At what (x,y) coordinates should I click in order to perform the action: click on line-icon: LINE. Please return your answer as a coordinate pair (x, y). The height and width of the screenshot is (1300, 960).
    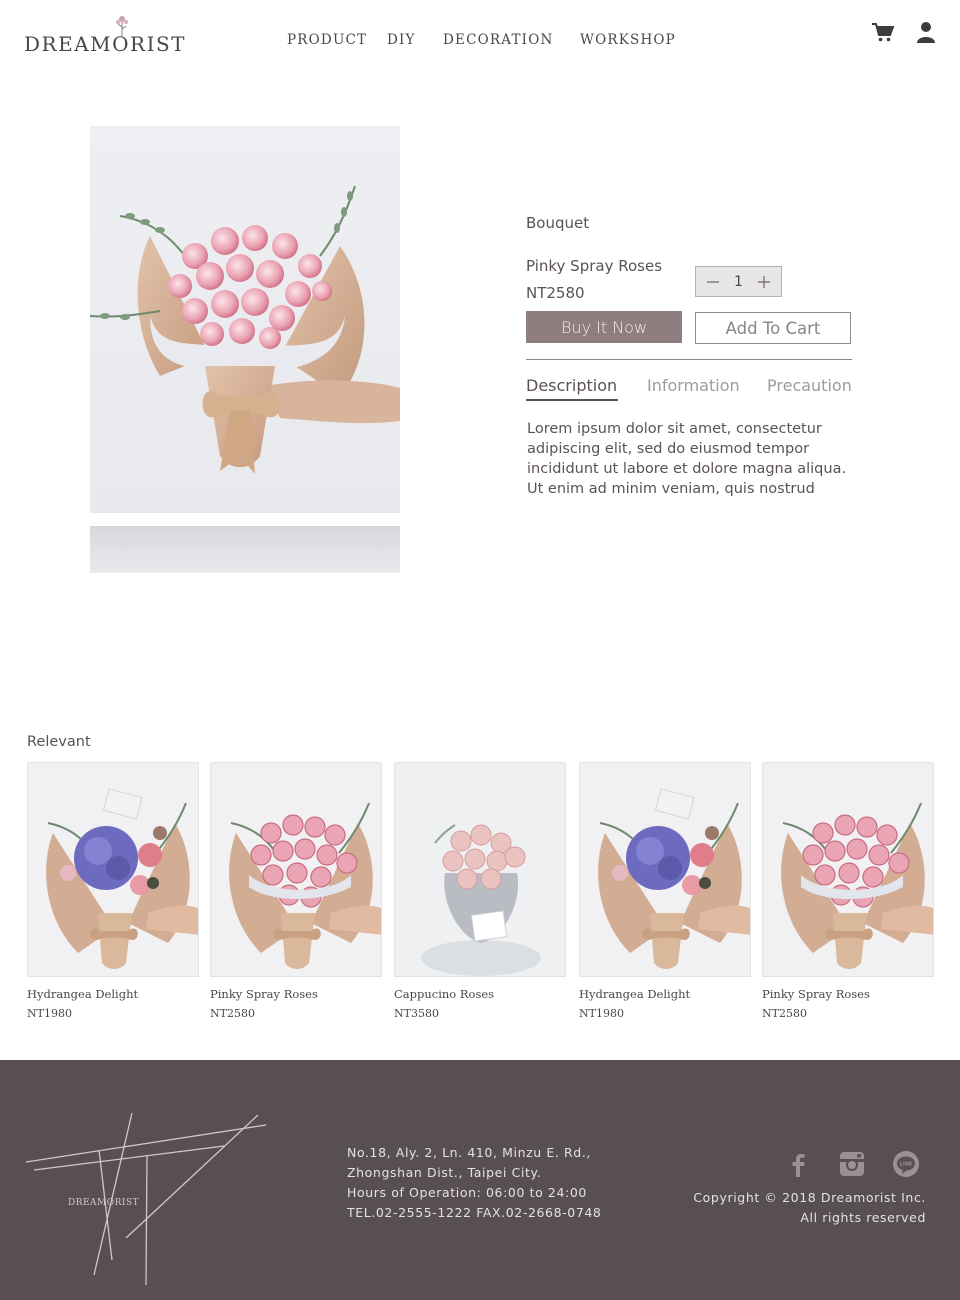
    Looking at the image, I should click on (906, 1164).